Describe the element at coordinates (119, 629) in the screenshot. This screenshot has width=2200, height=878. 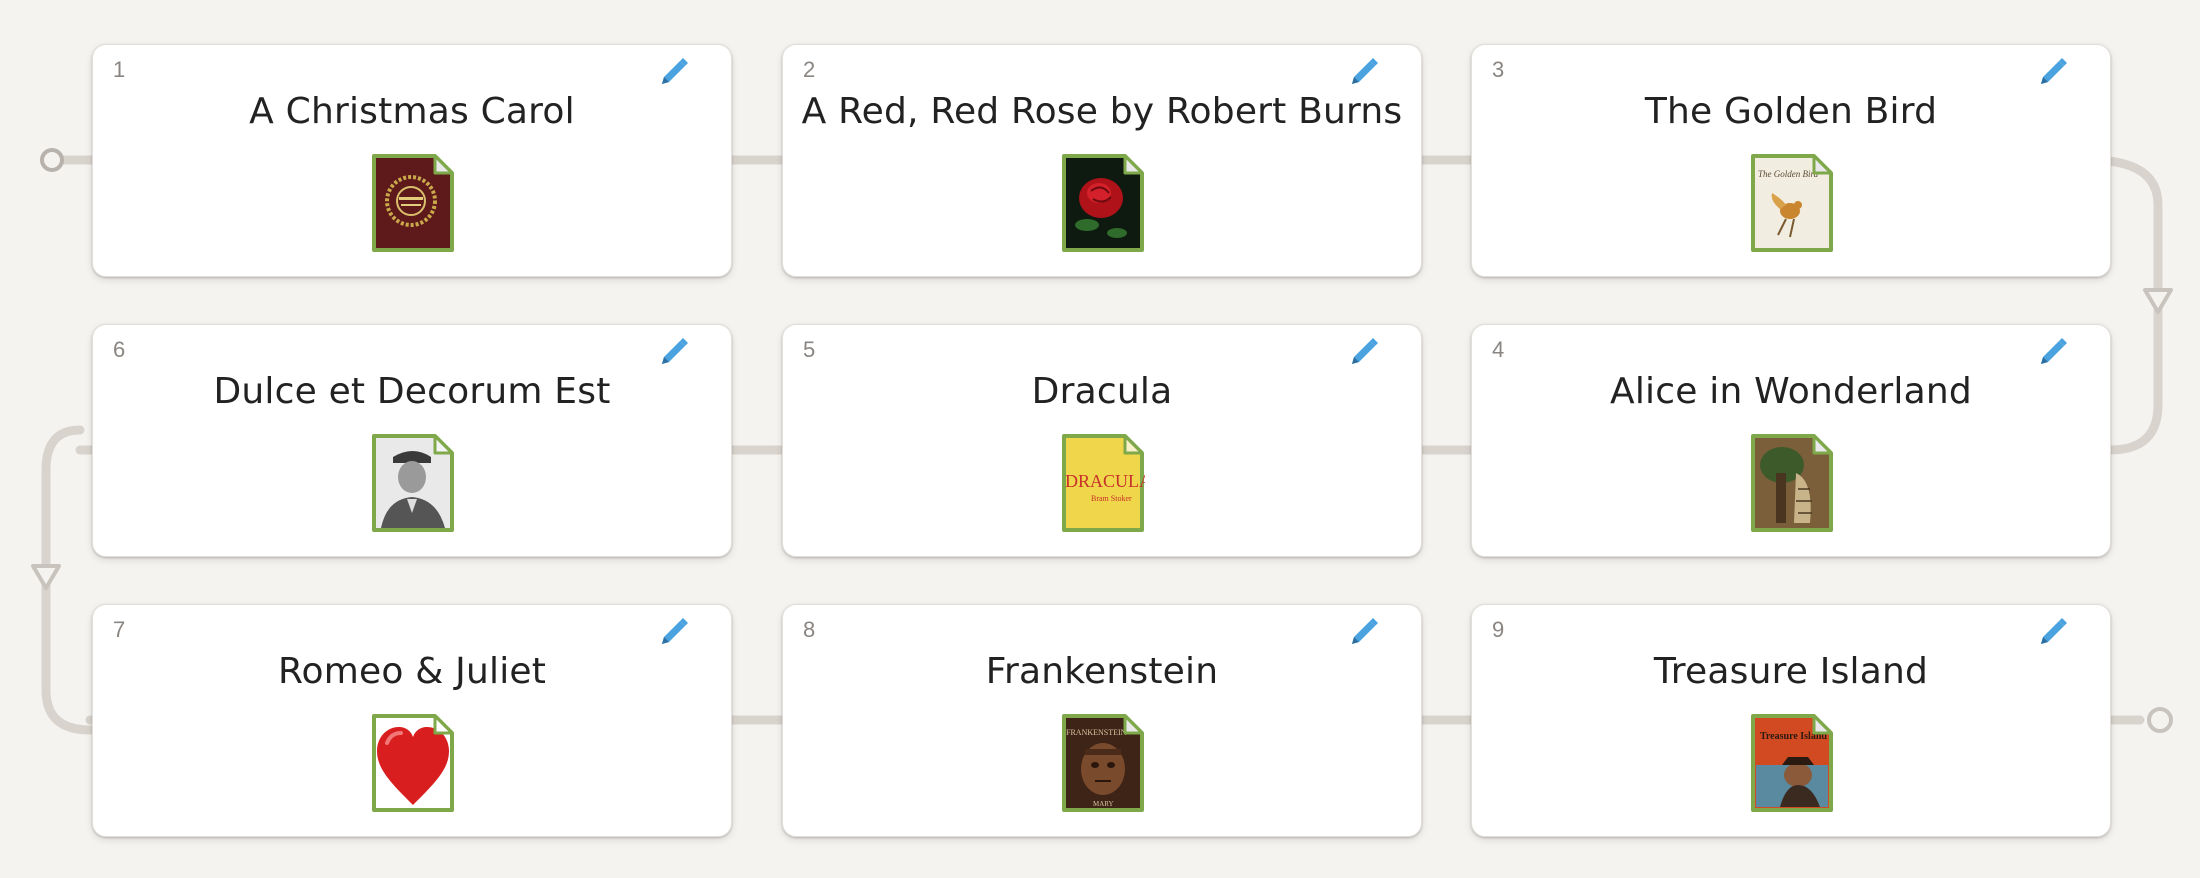
I see `card-number: 7` at that location.